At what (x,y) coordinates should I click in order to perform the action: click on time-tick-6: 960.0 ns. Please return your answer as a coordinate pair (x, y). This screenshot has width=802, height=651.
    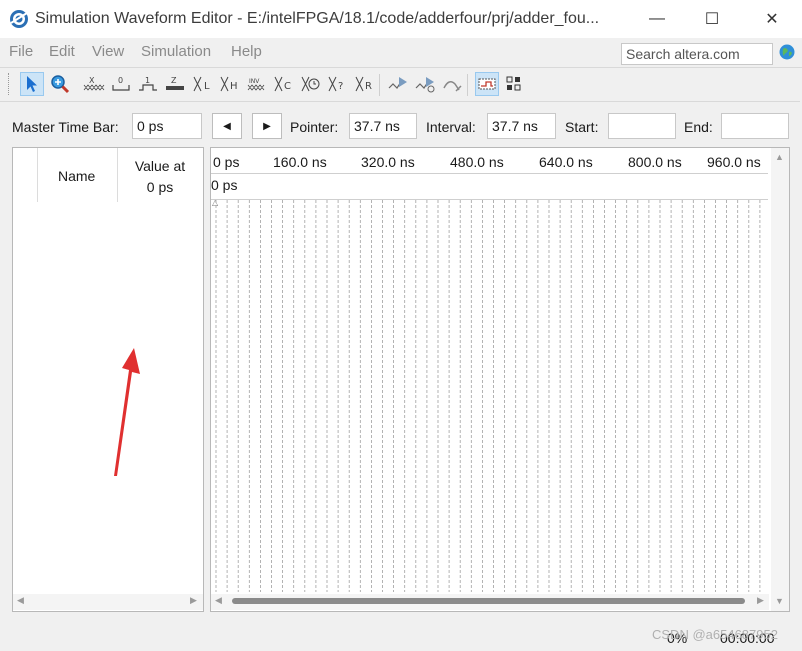
    Looking at the image, I should click on (734, 162).